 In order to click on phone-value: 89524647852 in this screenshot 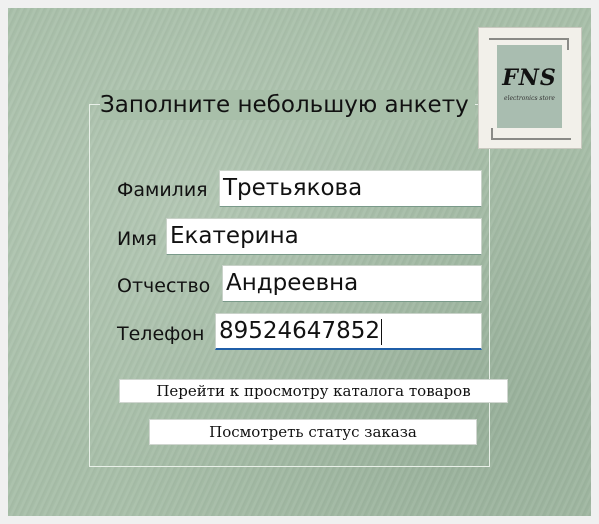, I will do `click(299, 331)`.